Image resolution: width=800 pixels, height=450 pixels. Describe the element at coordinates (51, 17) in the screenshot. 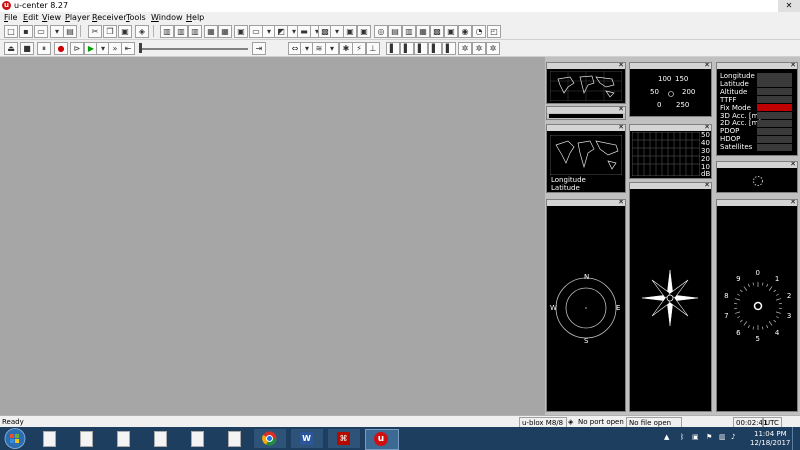

I see `menu-view: View` at that location.